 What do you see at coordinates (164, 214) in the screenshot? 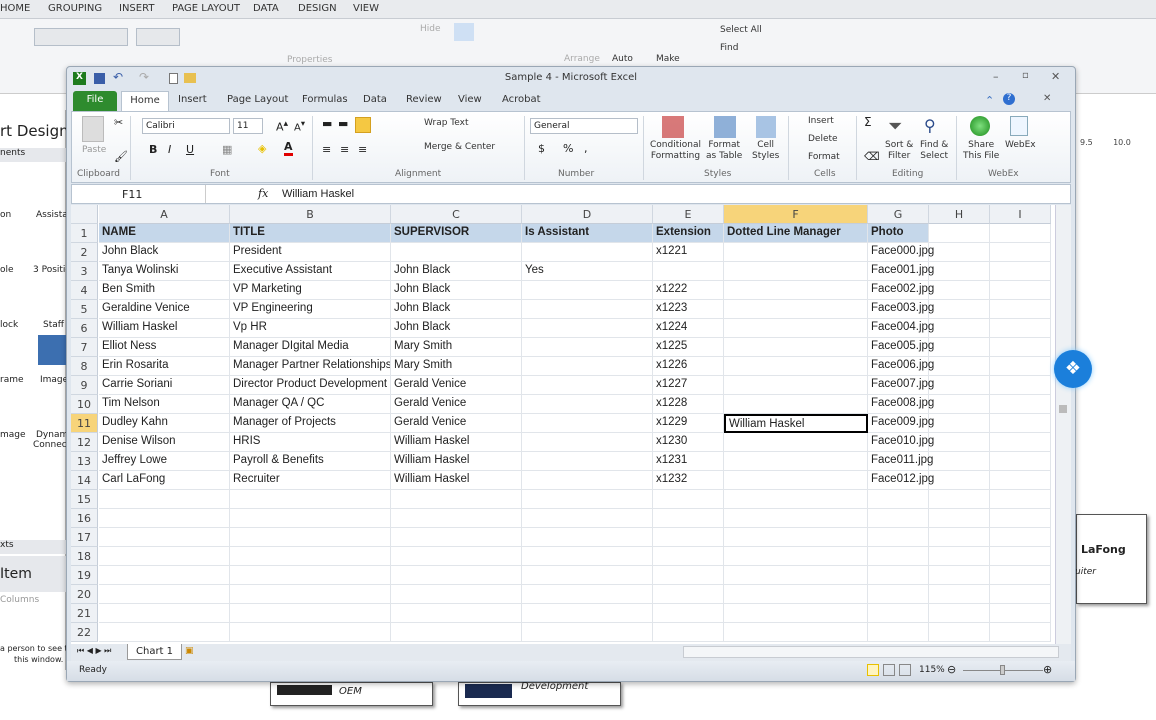
I see `column-header-a: A` at bounding box center [164, 214].